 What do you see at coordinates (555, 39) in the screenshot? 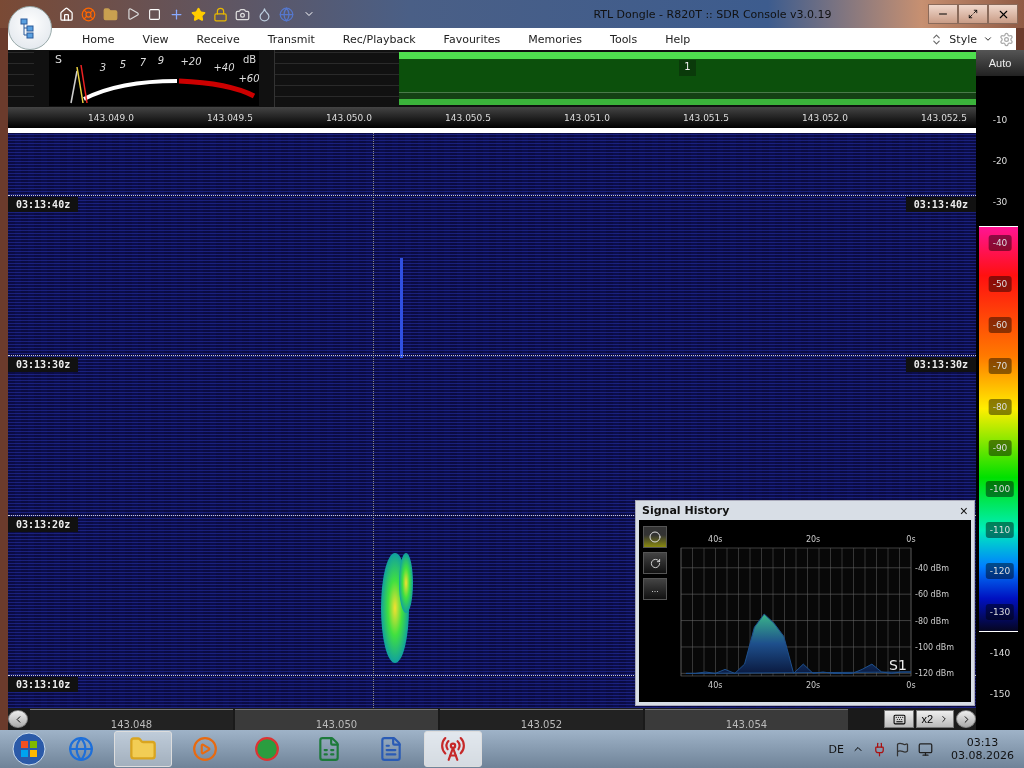
I see `menu-item: Memories` at bounding box center [555, 39].